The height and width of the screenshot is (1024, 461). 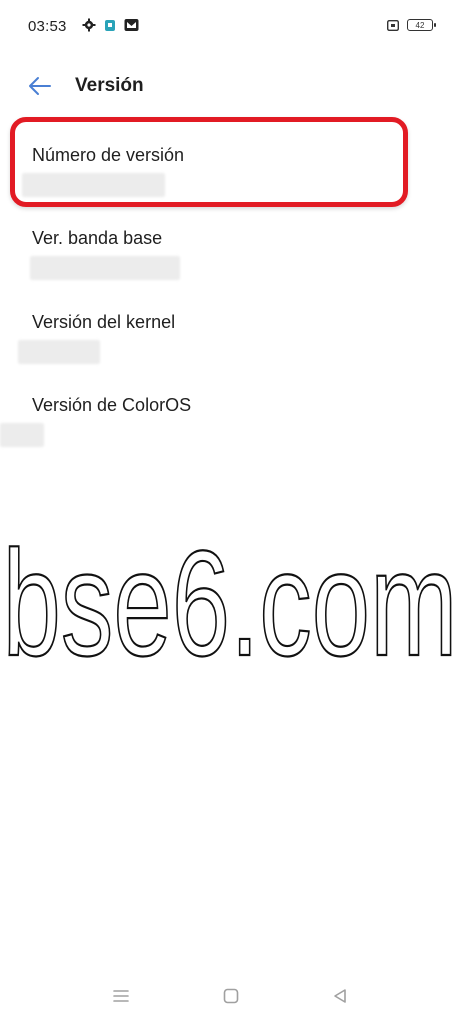 I want to click on header: Versión, so click(x=230, y=86).